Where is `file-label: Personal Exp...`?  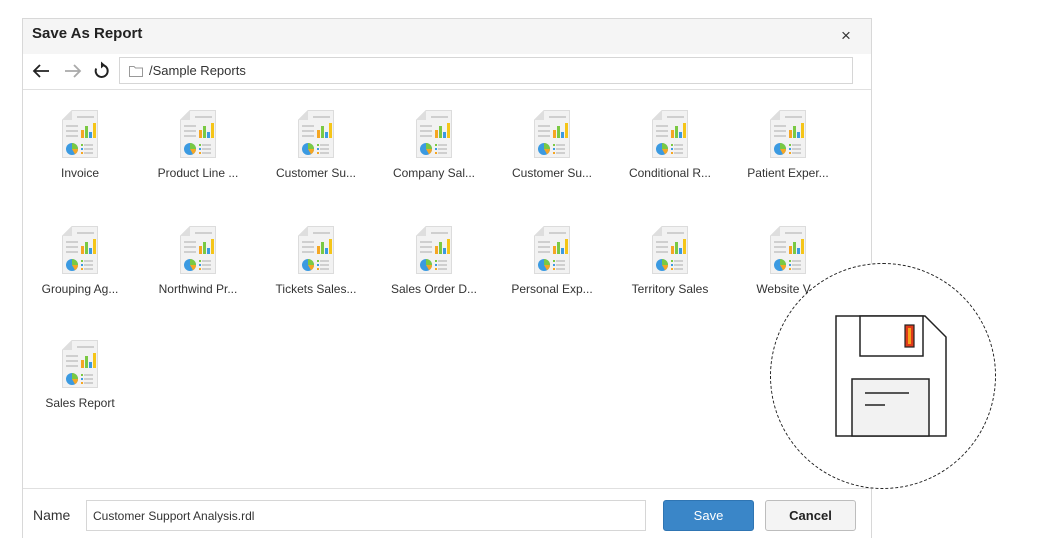 file-label: Personal Exp... is located at coordinates (552, 289).